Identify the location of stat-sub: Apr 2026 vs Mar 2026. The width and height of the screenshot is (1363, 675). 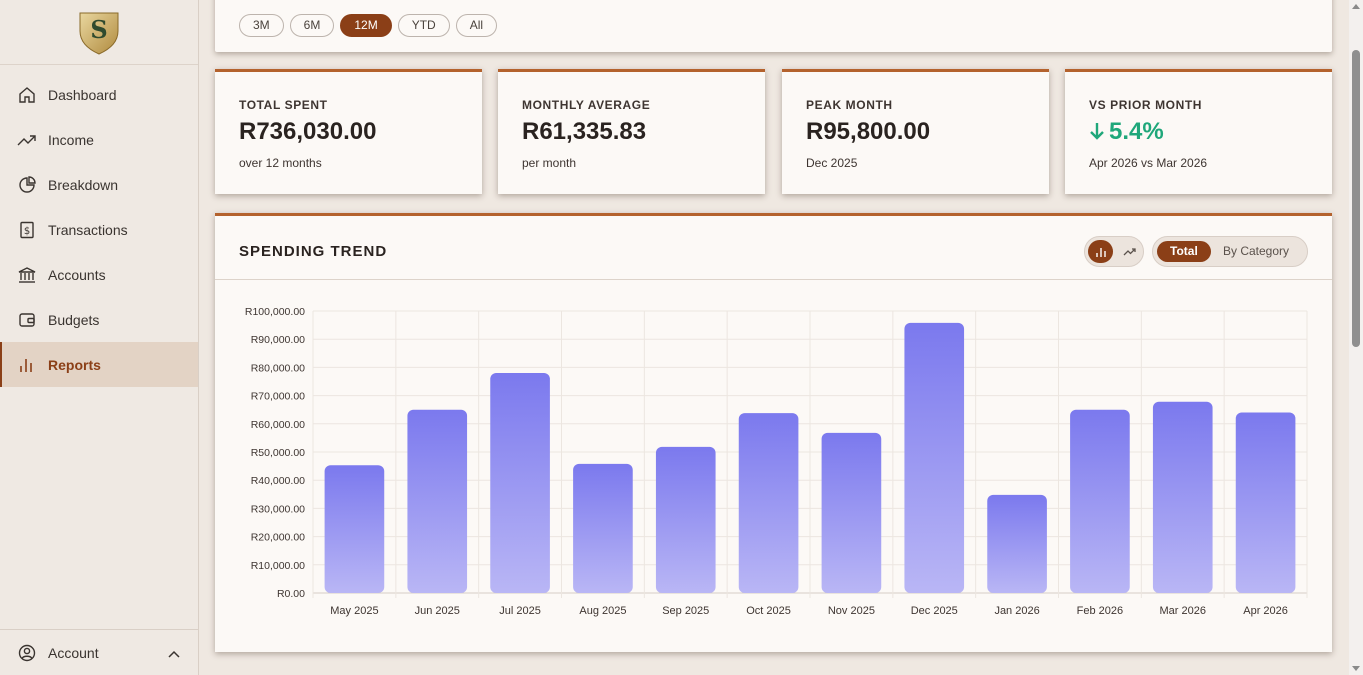
(1148, 163).